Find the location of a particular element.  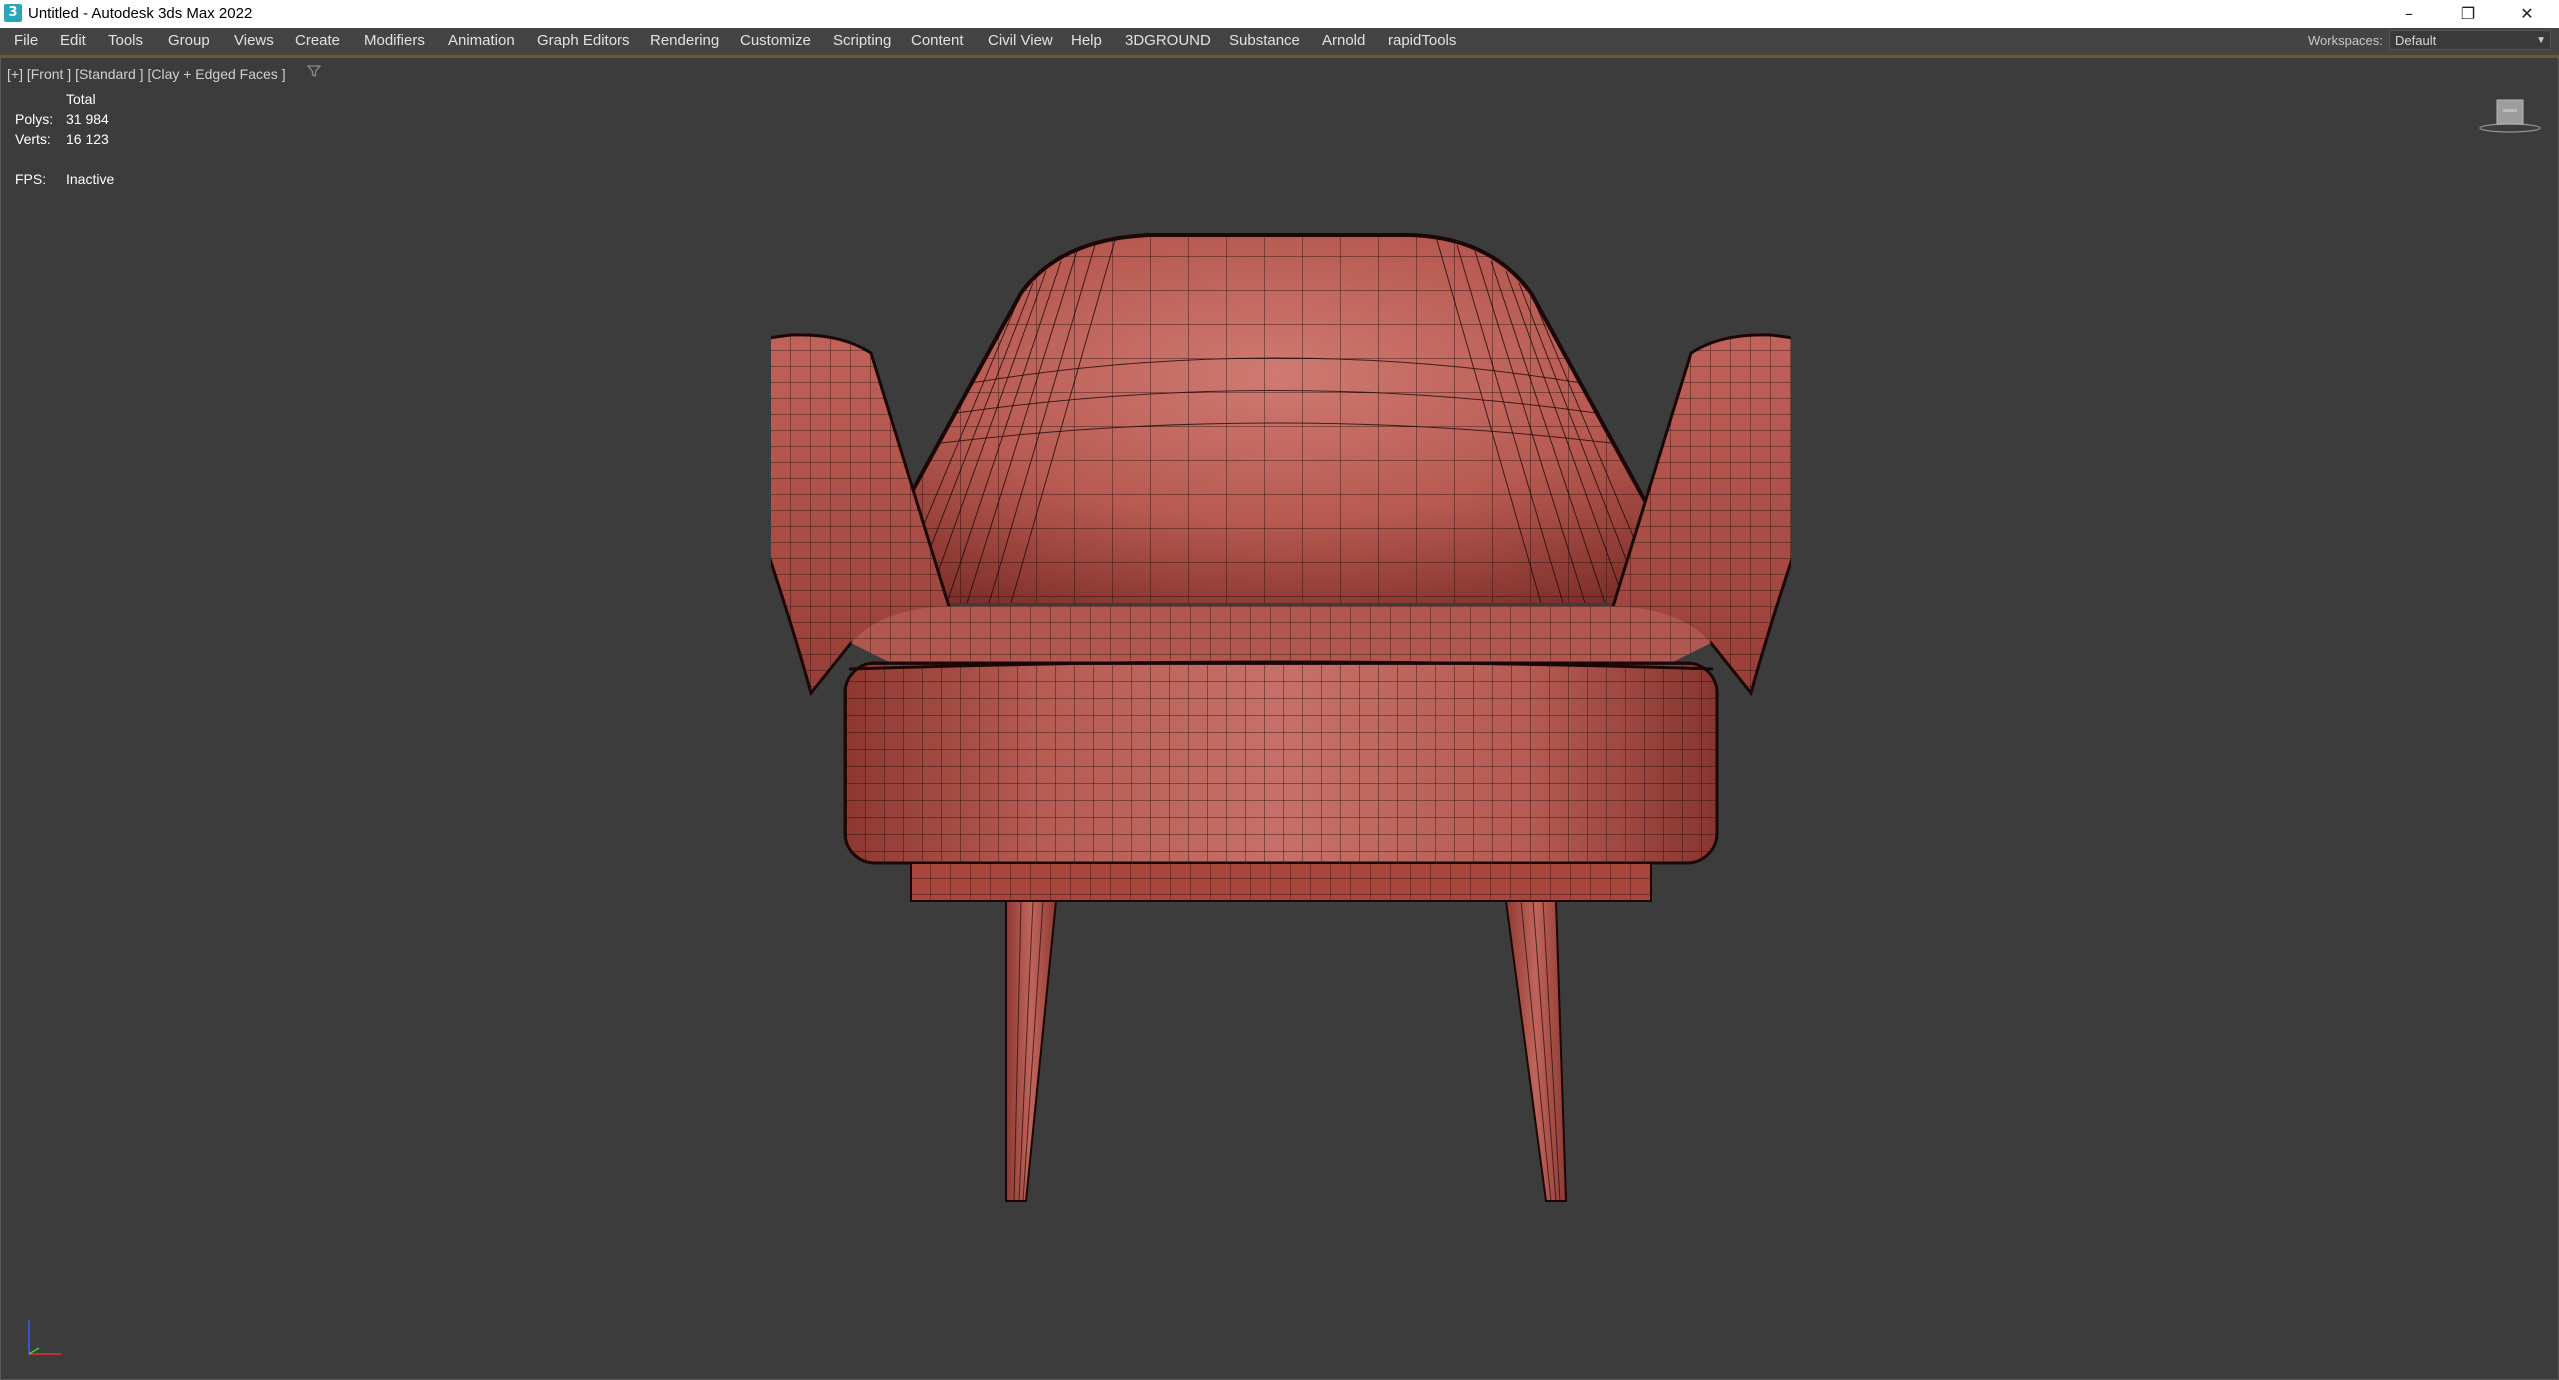

chair-base-frame is located at coordinates (1281, 882).